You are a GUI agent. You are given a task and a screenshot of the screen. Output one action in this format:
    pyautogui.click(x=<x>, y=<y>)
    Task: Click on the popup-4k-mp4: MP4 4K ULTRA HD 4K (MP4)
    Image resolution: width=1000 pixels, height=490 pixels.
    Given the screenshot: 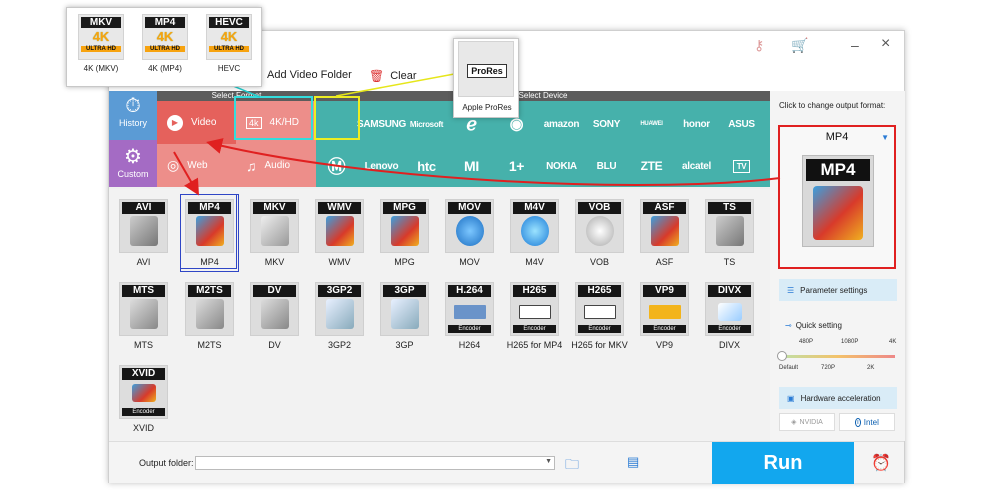 What is the action you would take?
    pyautogui.click(x=165, y=43)
    